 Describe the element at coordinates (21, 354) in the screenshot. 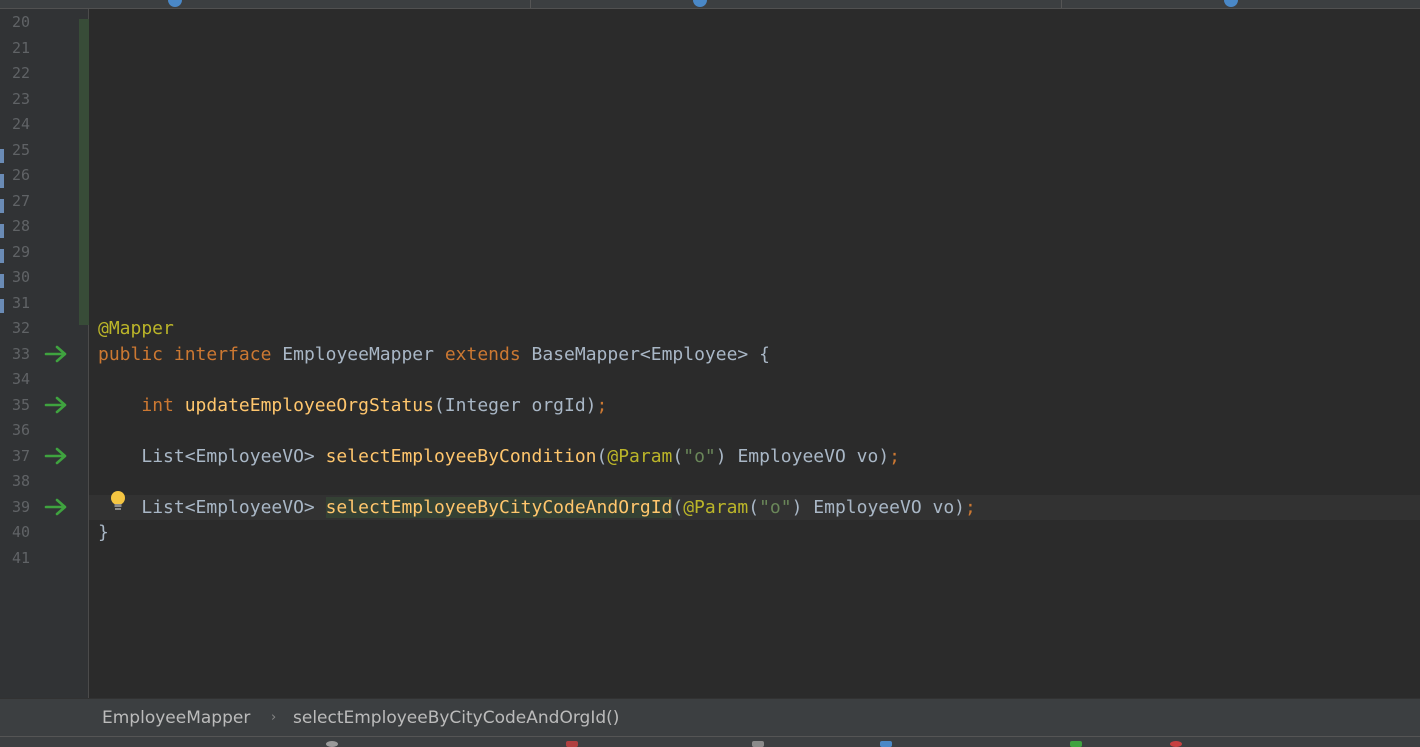

I see `line-number: 33` at that location.